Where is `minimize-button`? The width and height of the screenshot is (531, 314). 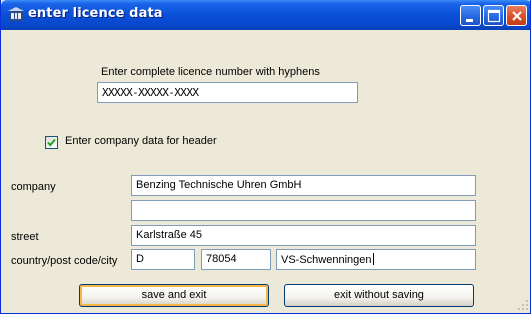
minimize-button is located at coordinates (470, 15).